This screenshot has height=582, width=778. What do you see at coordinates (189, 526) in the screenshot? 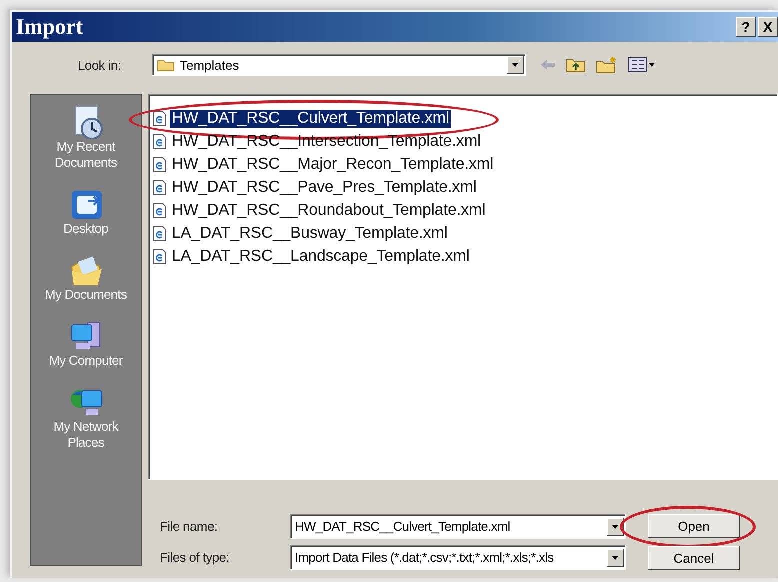
I see `file-name-label: File name:` at bounding box center [189, 526].